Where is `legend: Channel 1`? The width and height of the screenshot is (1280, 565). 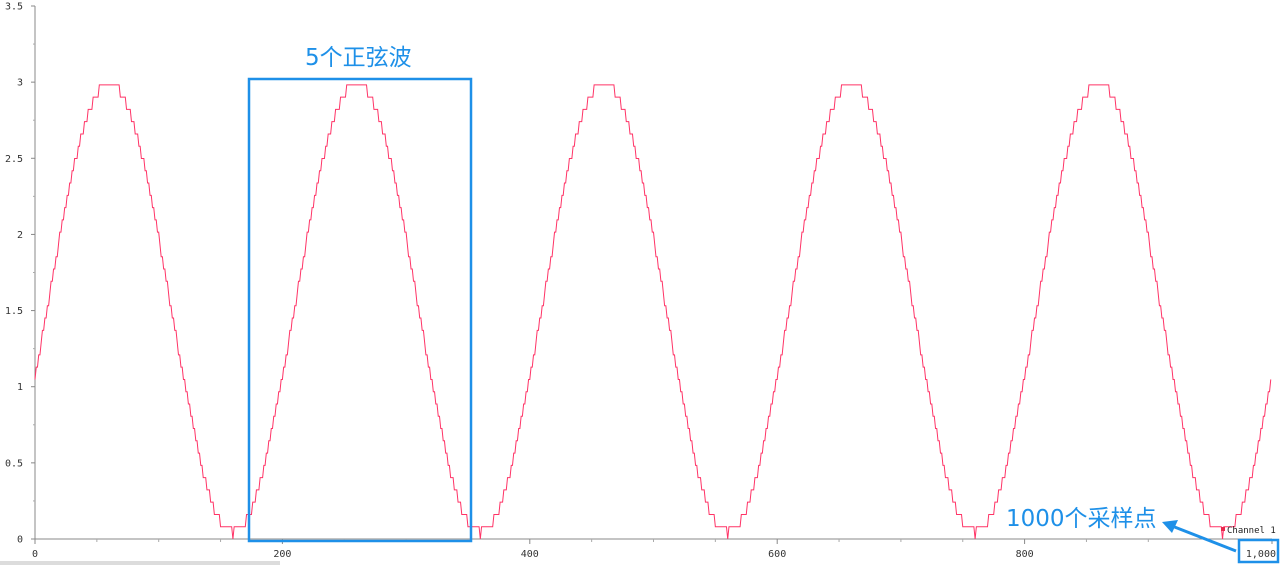 legend: Channel 1 is located at coordinates (1248, 531).